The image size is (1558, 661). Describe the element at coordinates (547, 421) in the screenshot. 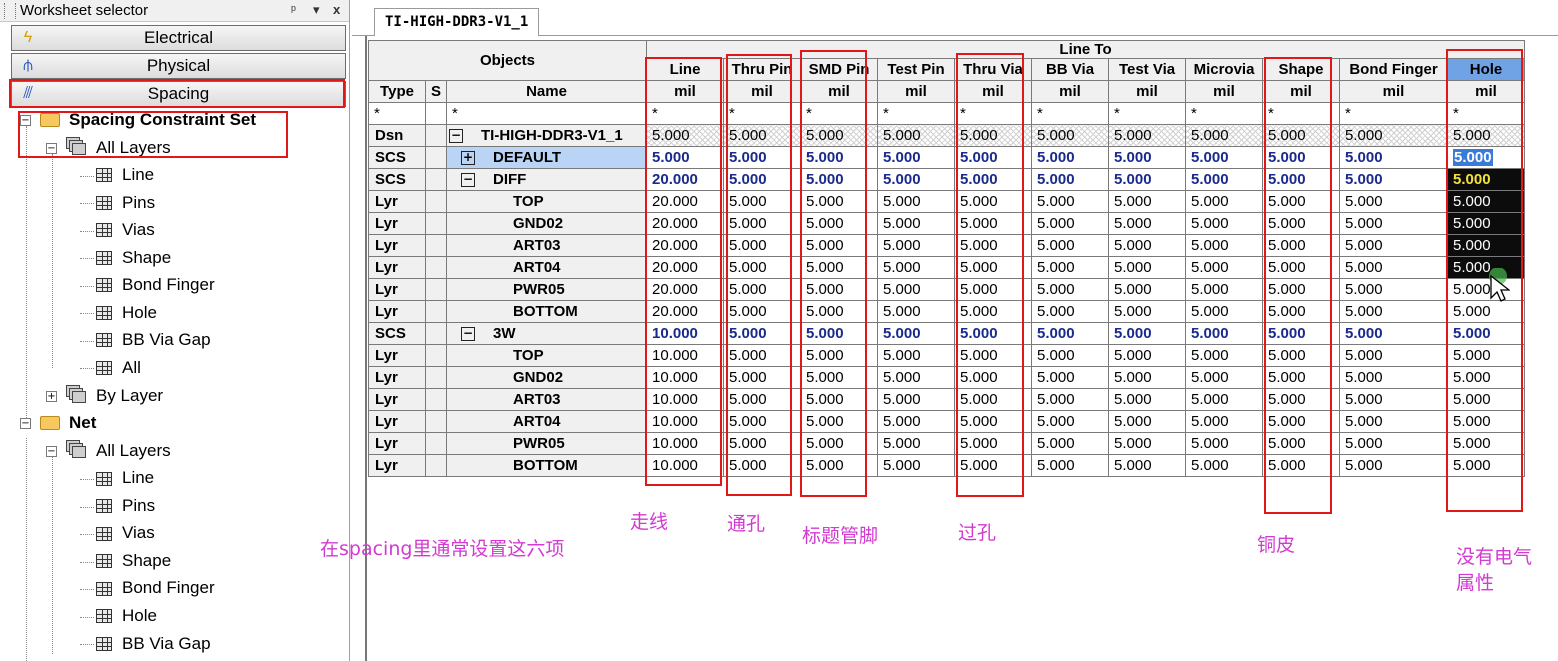

I see `row-name: ART04` at that location.